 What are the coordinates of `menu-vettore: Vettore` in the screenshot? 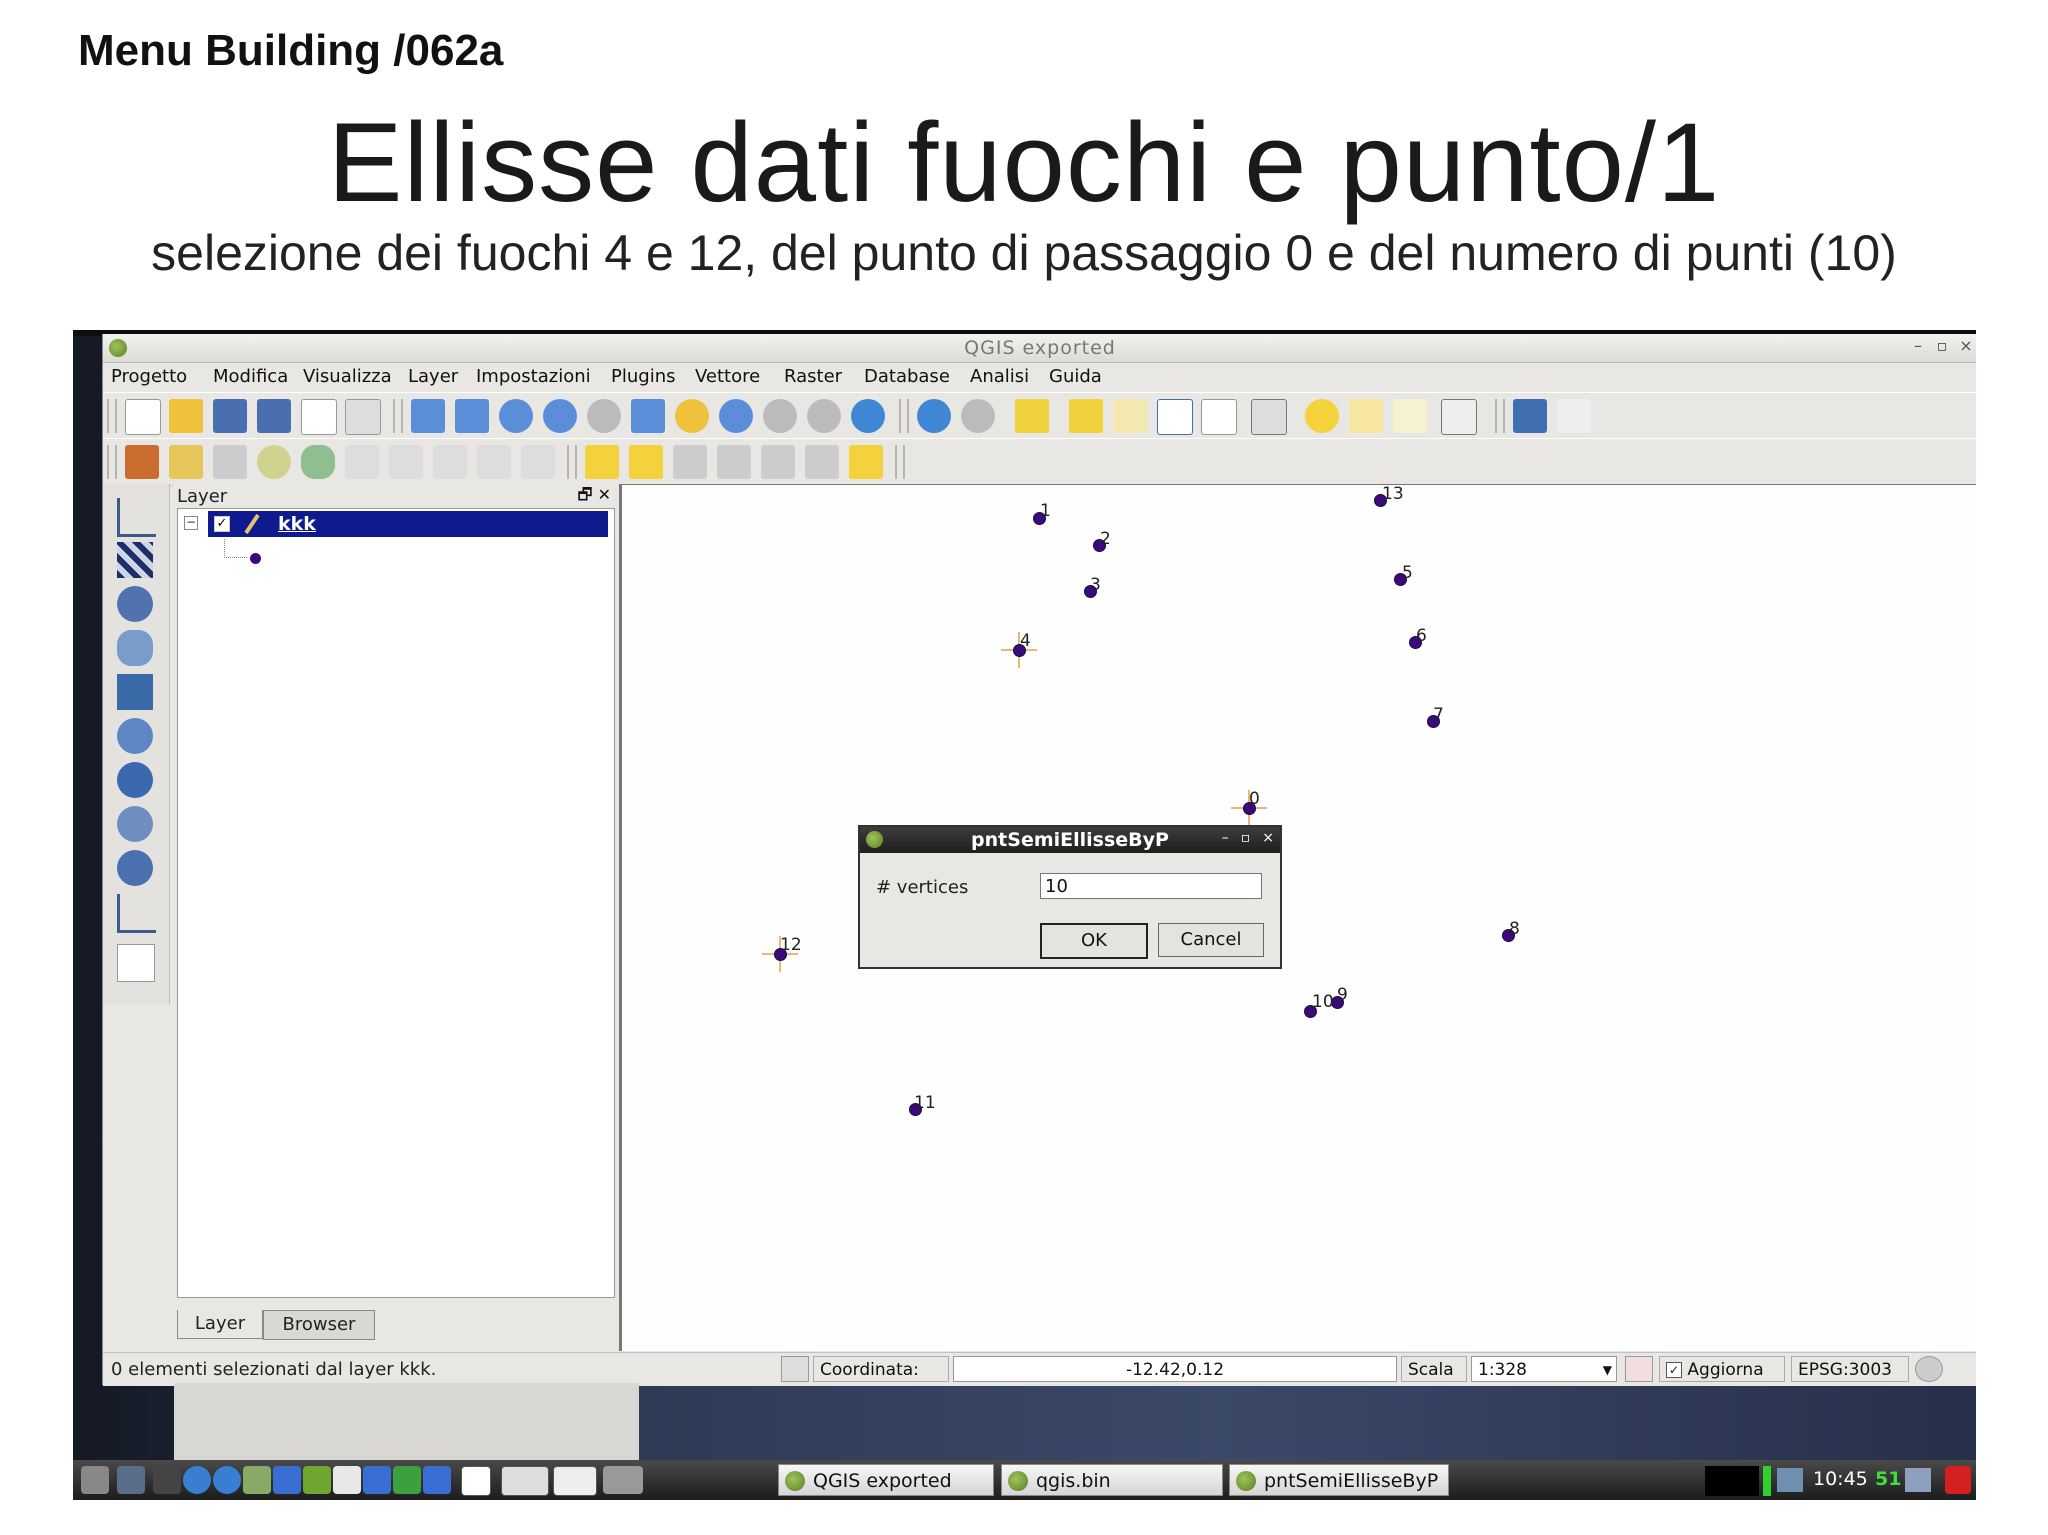 It's located at (727, 376).